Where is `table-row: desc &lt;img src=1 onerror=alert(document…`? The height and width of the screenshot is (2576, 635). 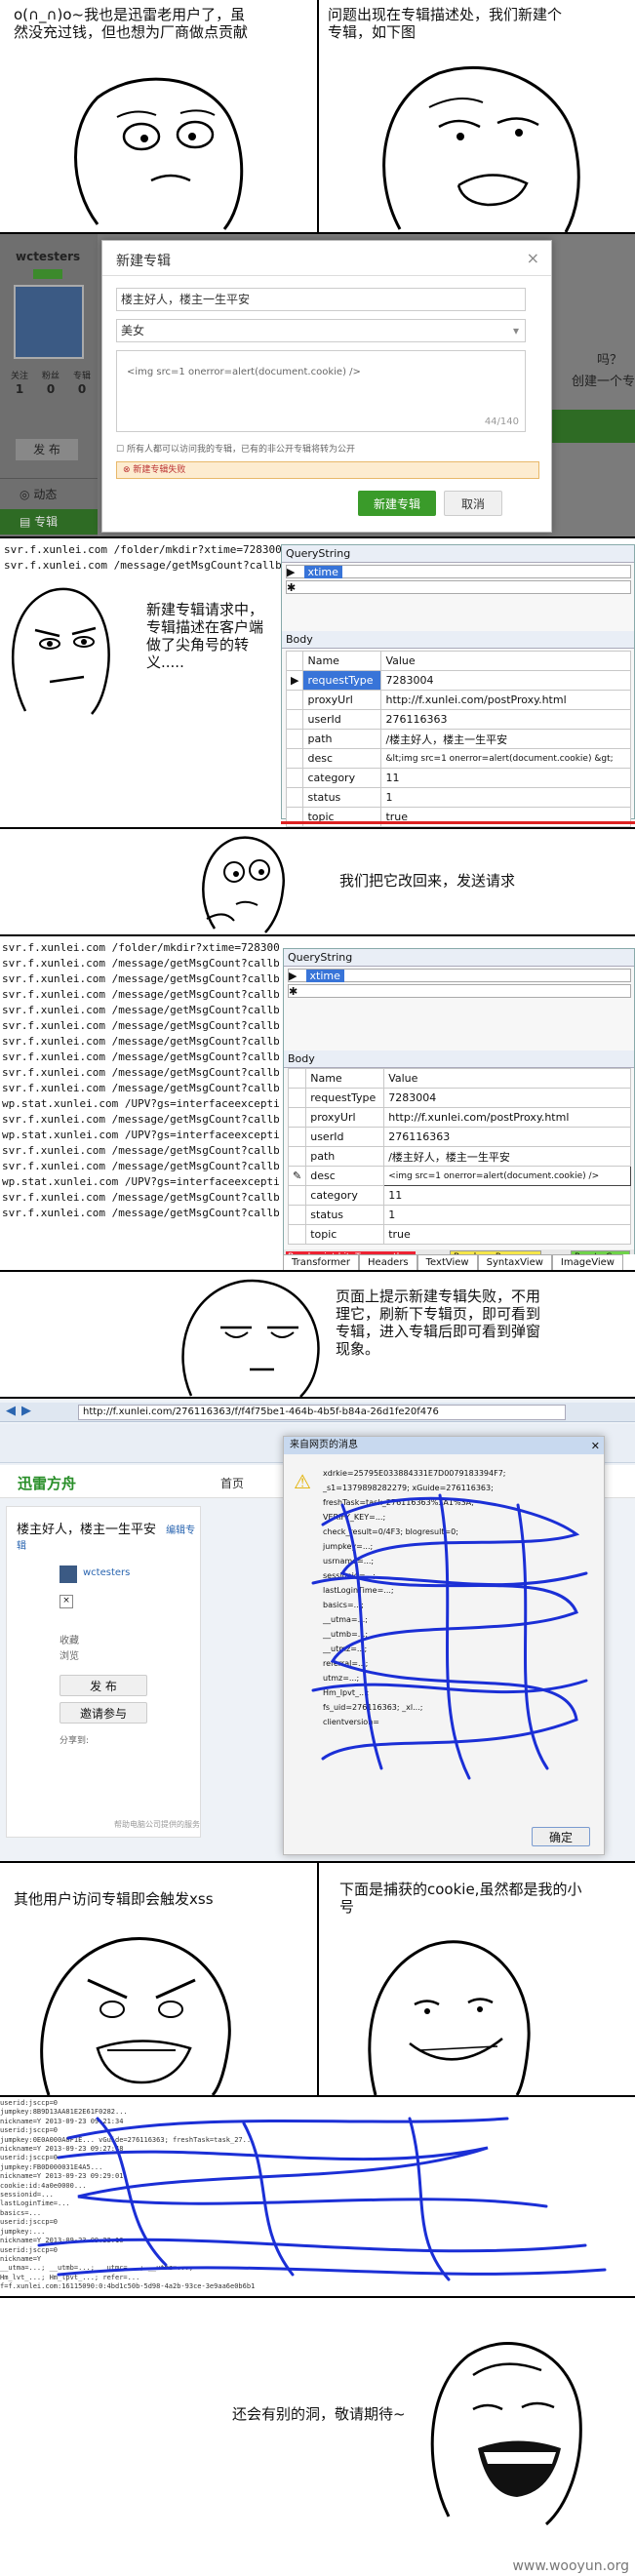 table-row: desc &lt;img src=1 onerror=alert(document… is located at coordinates (458, 758).